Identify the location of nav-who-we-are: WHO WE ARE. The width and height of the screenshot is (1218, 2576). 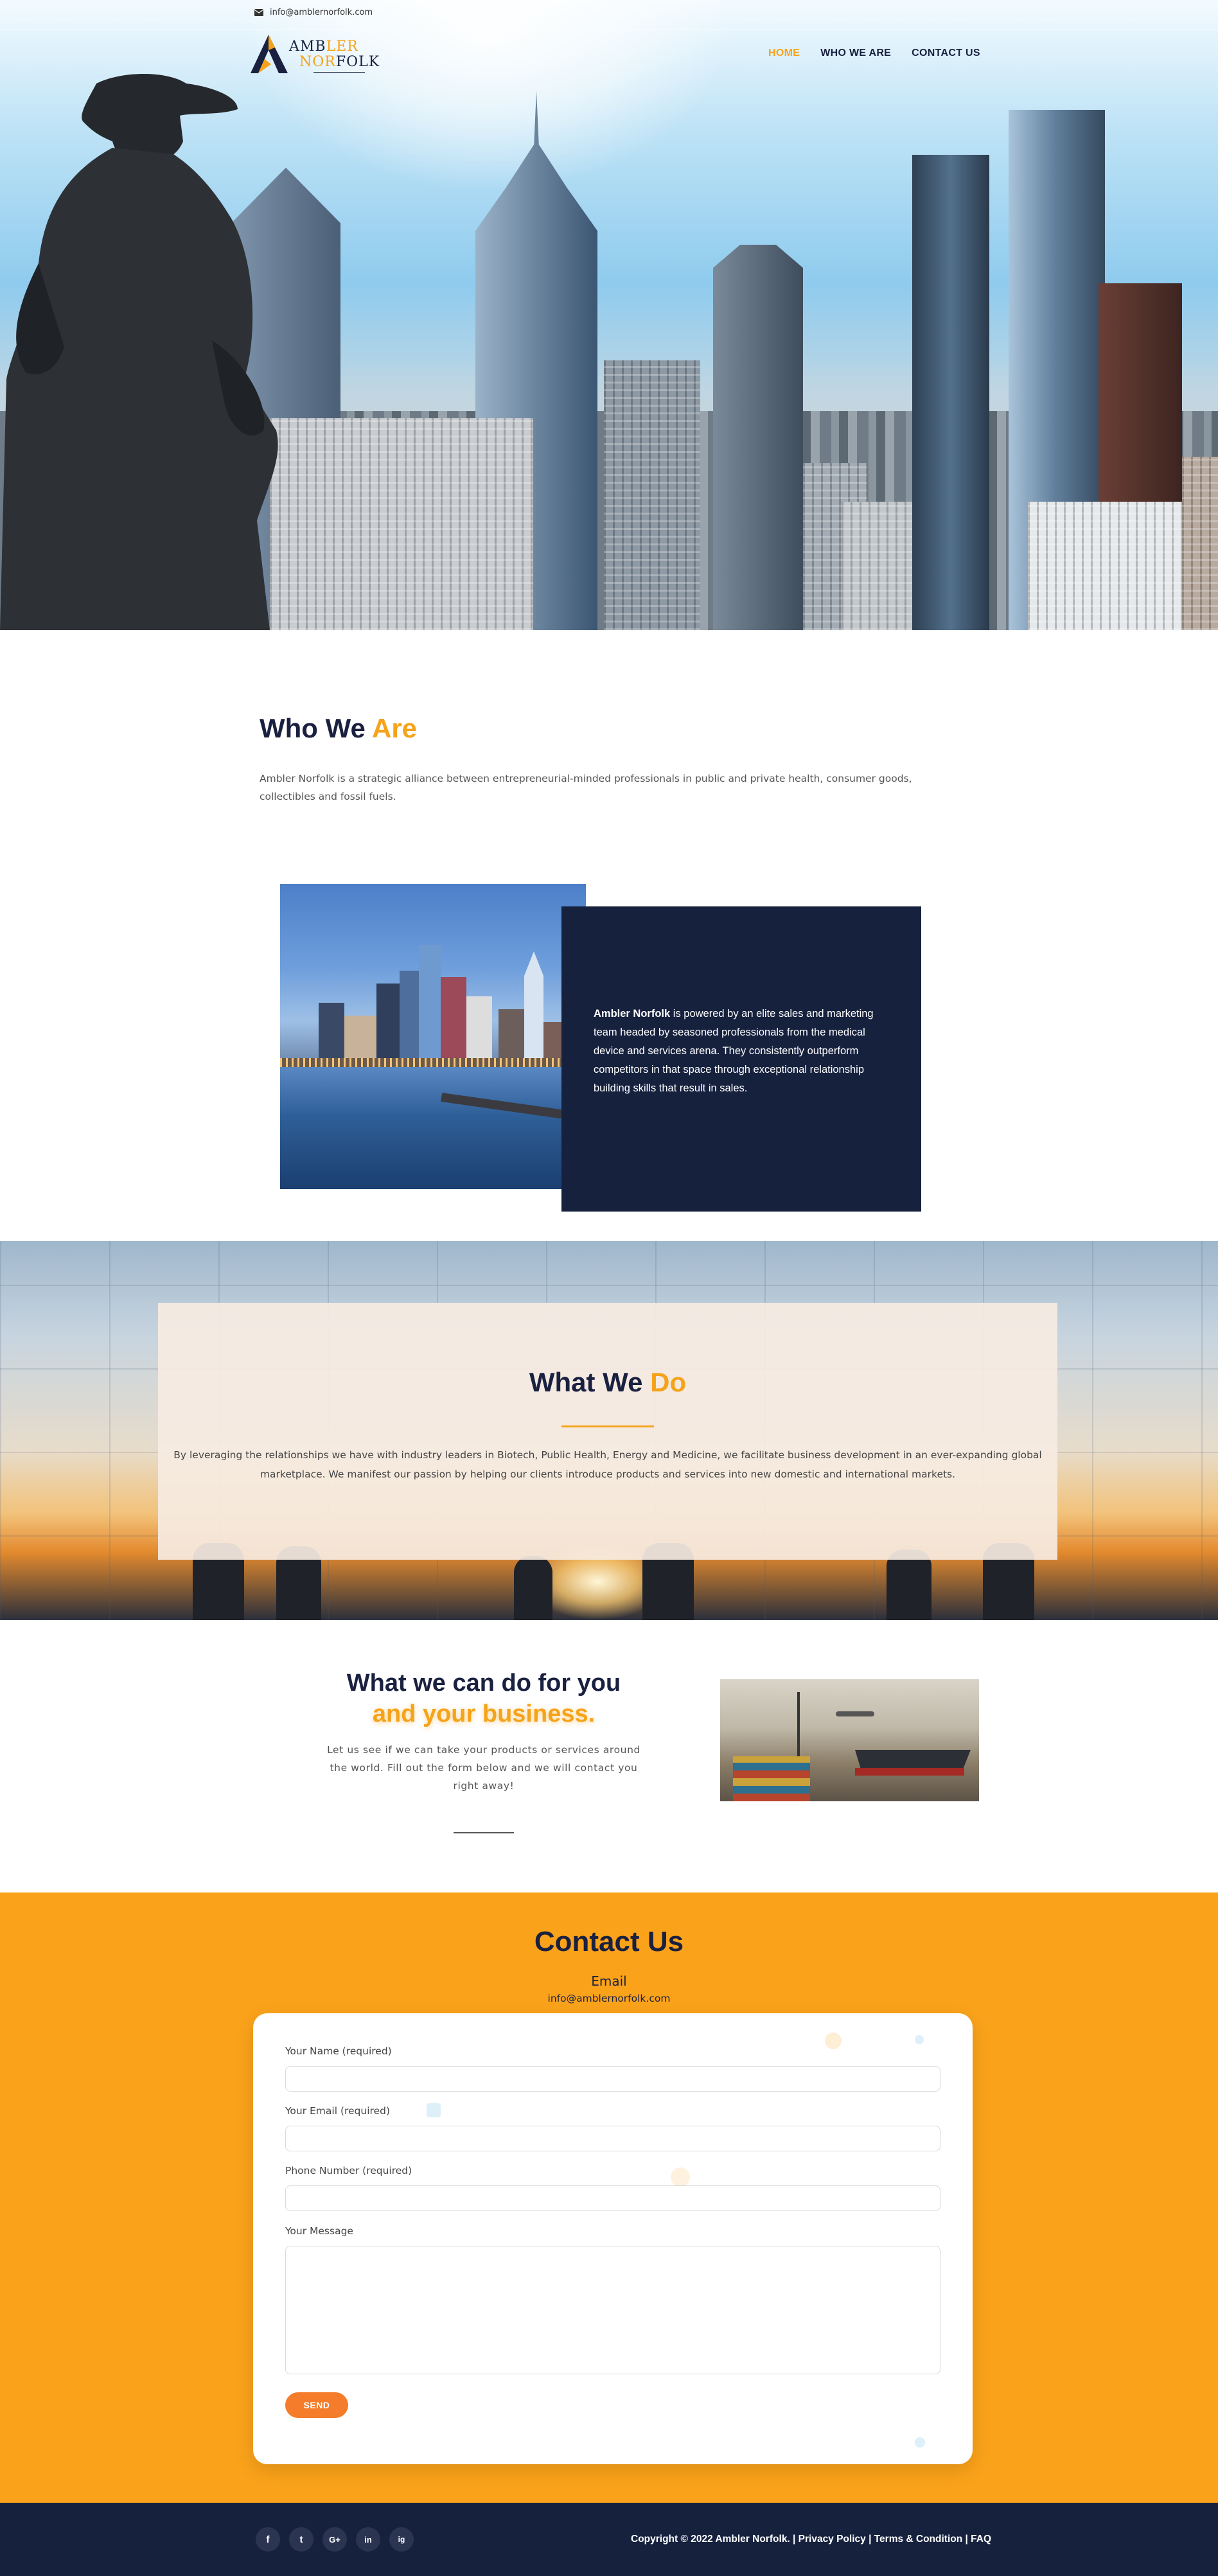
(855, 53).